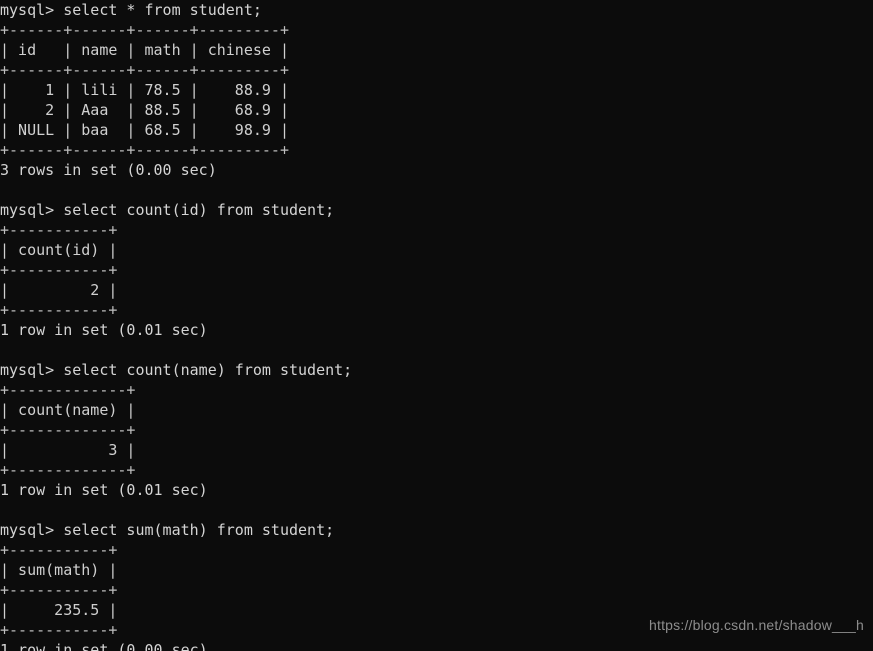 The height and width of the screenshot is (651, 873). I want to click on table-data-line: | NULL | baa | 68.5 | 98.9 |, so click(144, 130).